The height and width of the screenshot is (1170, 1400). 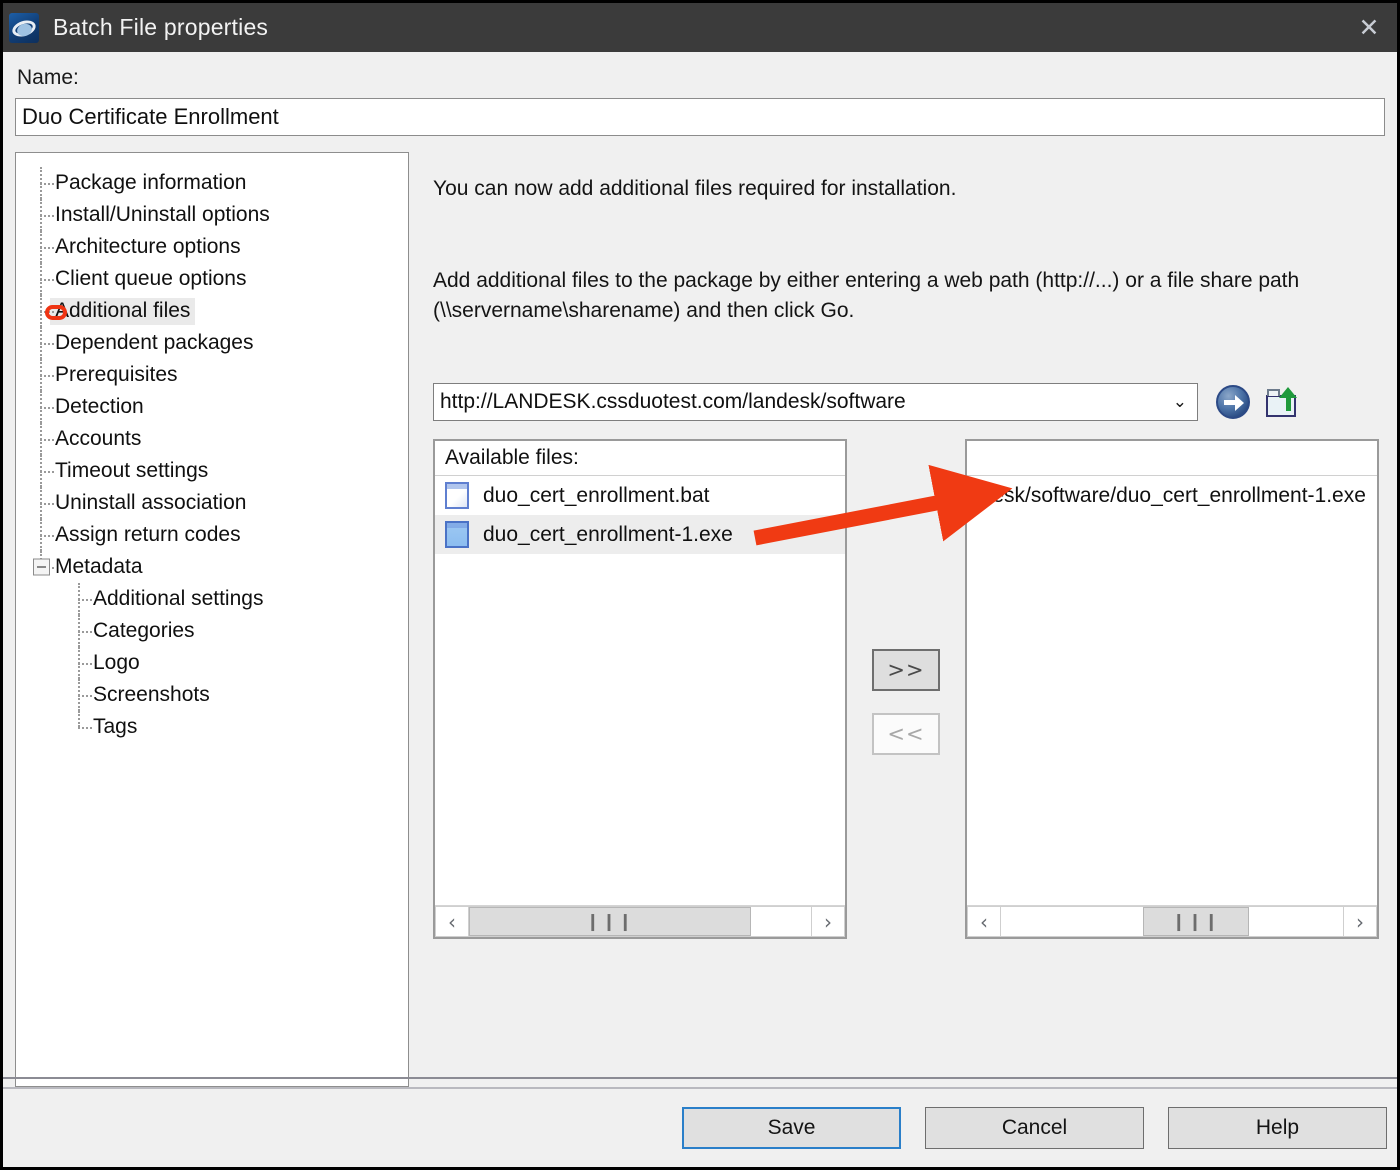 I want to click on selected-scroll-space-right, so click(x=1296, y=921).